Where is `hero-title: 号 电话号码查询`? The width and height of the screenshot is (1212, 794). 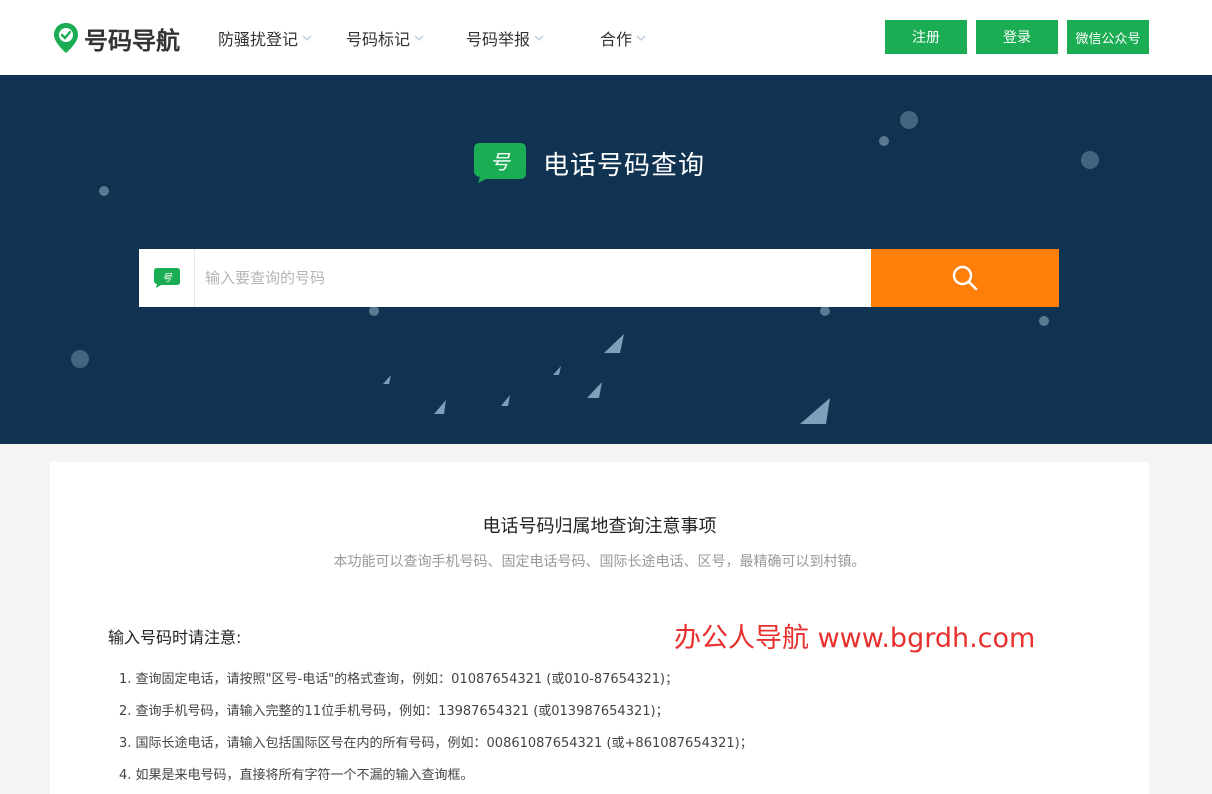
hero-title: 号 电话号码查询 is located at coordinates (589, 163).